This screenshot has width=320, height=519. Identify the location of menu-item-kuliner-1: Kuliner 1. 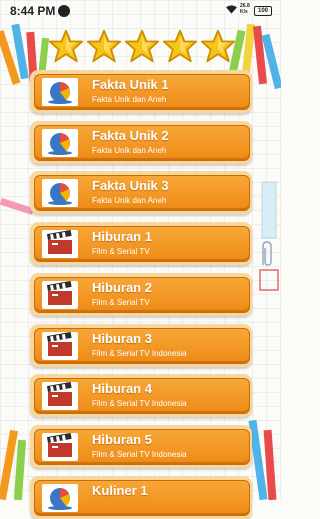
(141, 497).